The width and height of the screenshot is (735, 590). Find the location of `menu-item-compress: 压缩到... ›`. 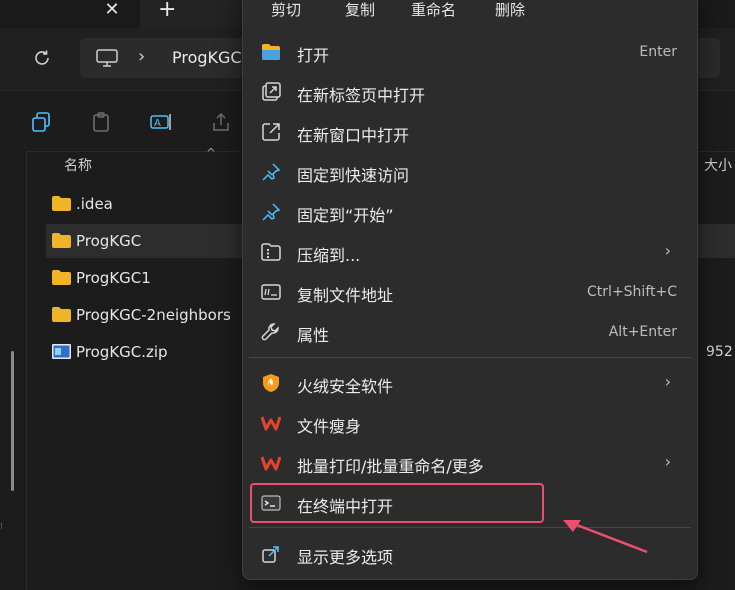

menu-item-compress: 压缩到... › is located at coordinates (469, 252).